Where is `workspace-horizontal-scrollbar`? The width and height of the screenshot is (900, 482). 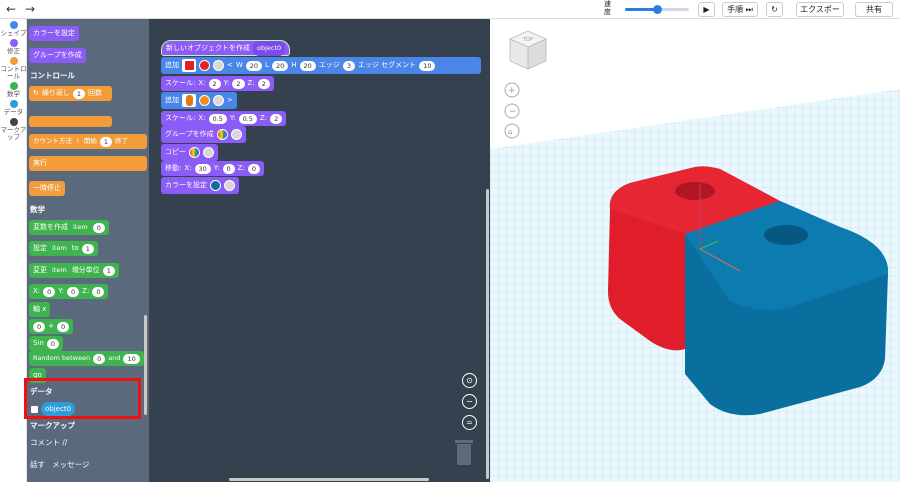 workspace-horizontal-scrollbar is located at coordinates (329, 479).